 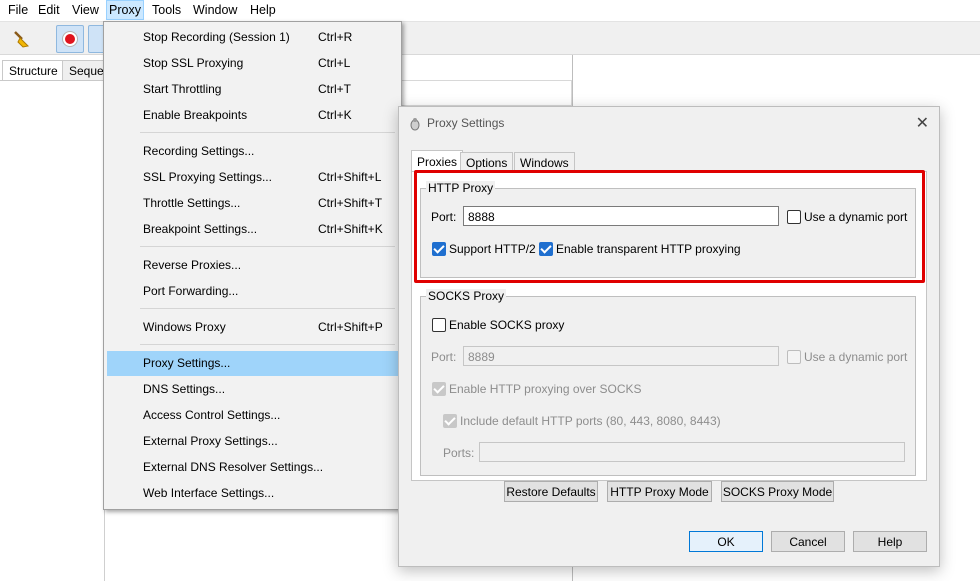 I want to click on socks-proxy-title: SOCKS Proxy, so click(x=466, y=296).